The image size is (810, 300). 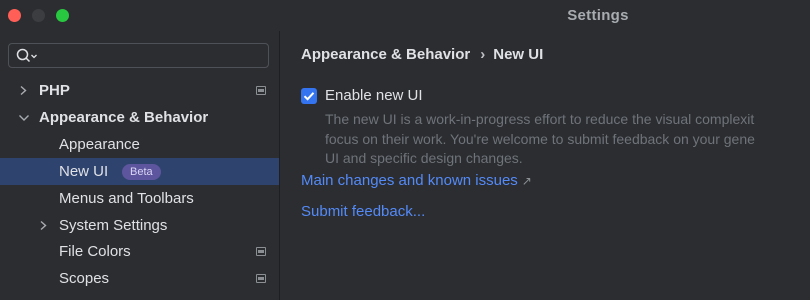 I want to click on sidebar-item-appearance: Appearance, so click(x=139, y=144).